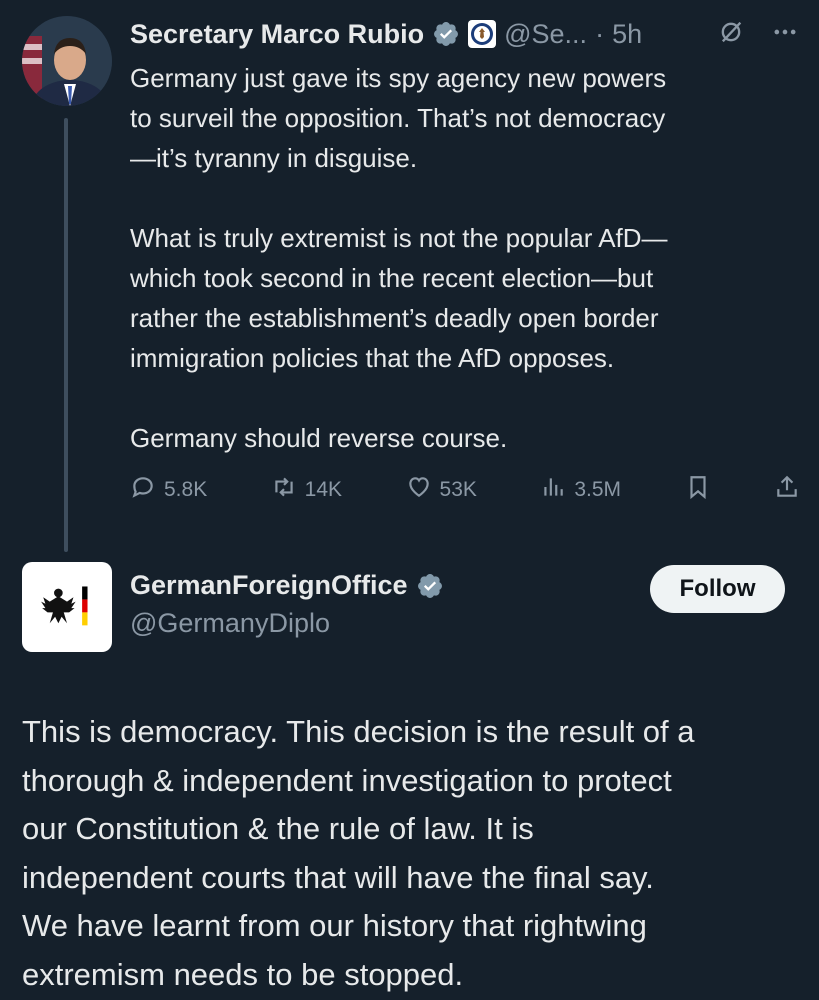 Image resolution: width=819 pixels, height=1000 pixels. What do you see at coordinates (482, 34) in the screenshot?
I see `state-department-seal-icon` at bounding box center [482, 34].